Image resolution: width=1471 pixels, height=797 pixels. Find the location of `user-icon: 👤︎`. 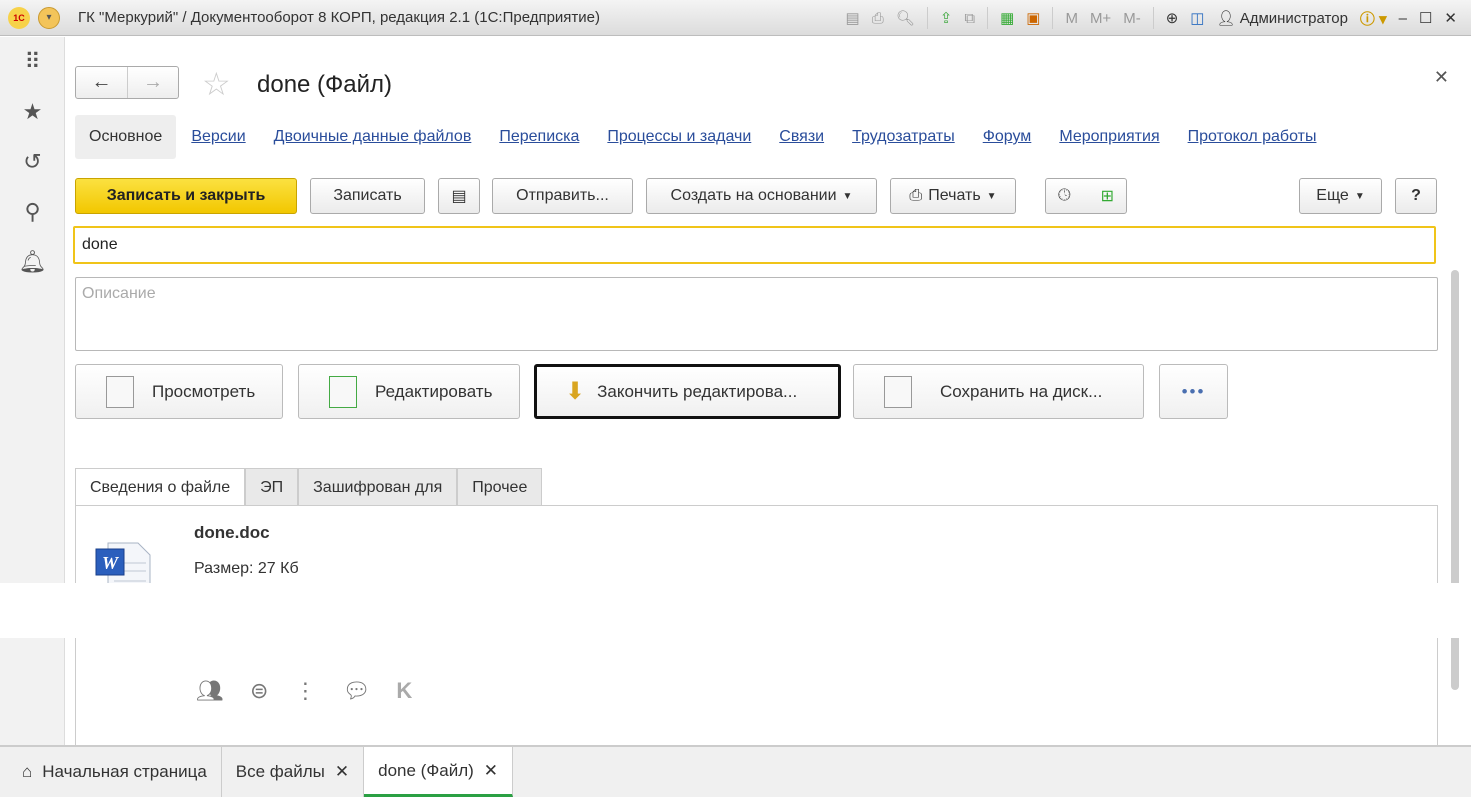

user-icon: 👤︎ is located at coordinates (1226, 18).